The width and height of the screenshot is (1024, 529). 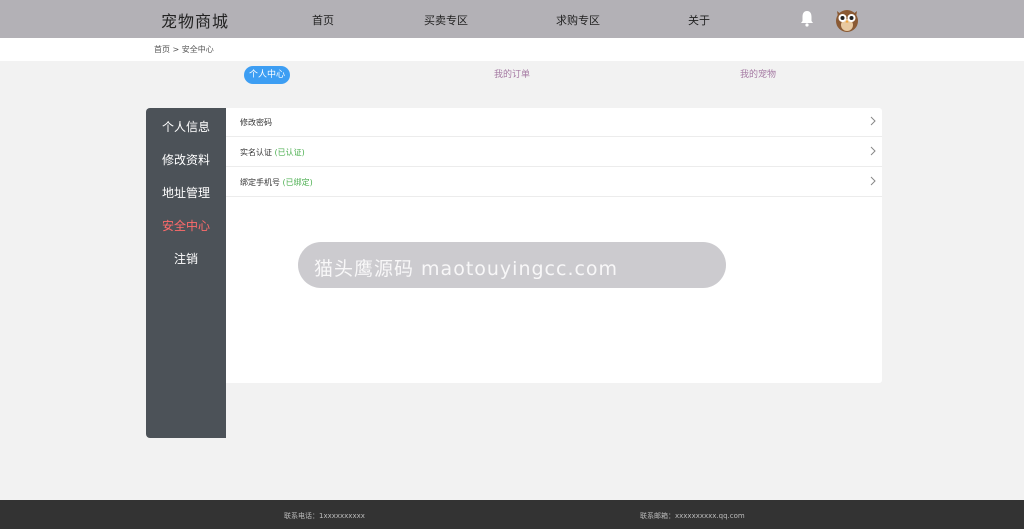 I want to click on watermark-overlay: 猫头鹰源码 maotouyingcc.com, so click(x=512, y=265).